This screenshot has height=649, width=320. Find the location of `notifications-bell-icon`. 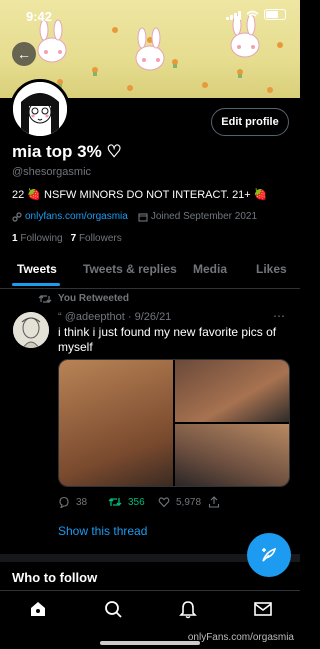

notifications-bell-icon is located at coordinates (188, 609).